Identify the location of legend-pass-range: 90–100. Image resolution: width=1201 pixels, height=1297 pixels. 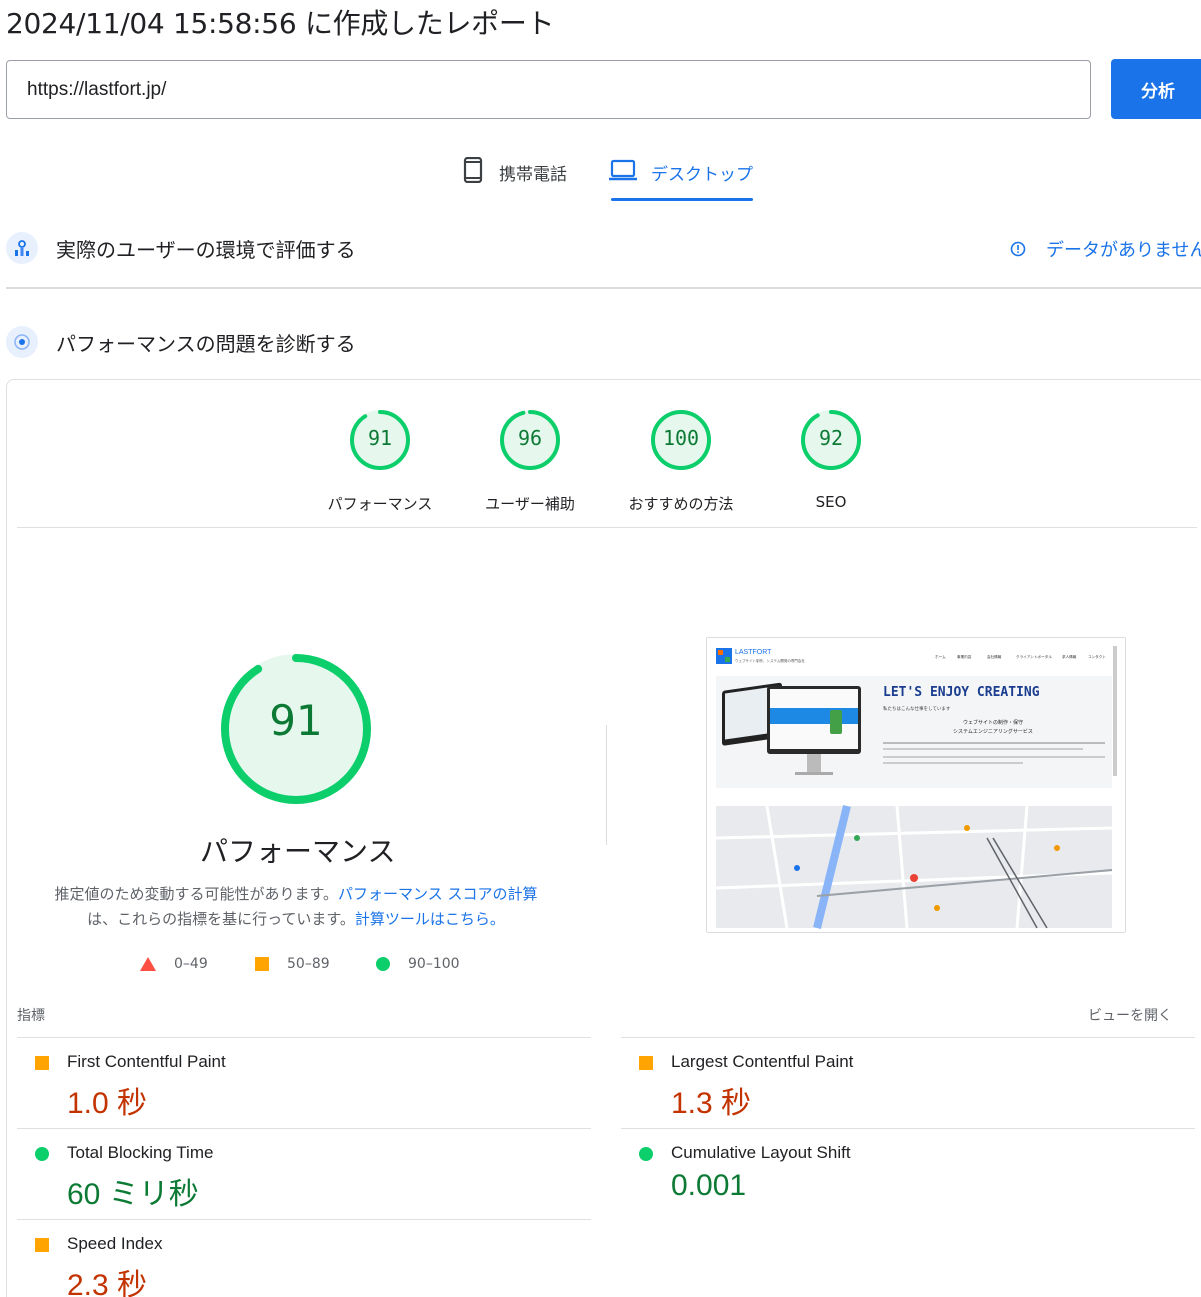
(434, 964).